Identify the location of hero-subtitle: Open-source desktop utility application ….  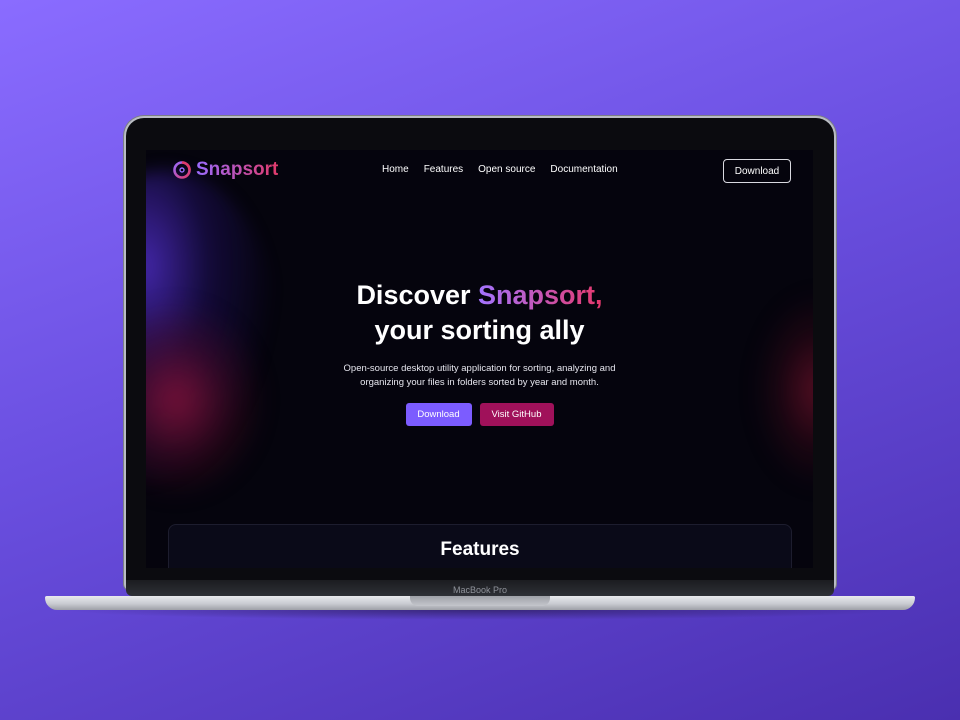
(479, 375).